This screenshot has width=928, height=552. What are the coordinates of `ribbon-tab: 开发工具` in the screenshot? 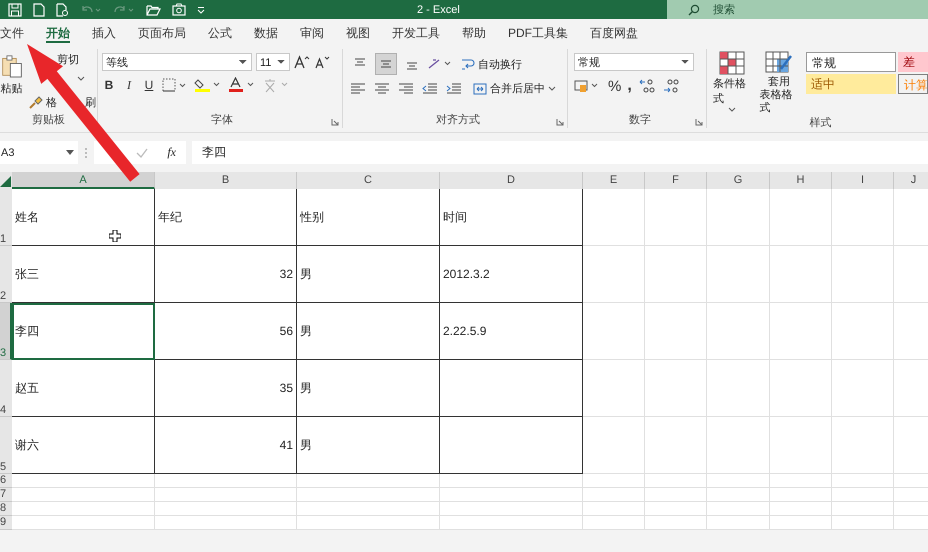 It's located at (416, 33).